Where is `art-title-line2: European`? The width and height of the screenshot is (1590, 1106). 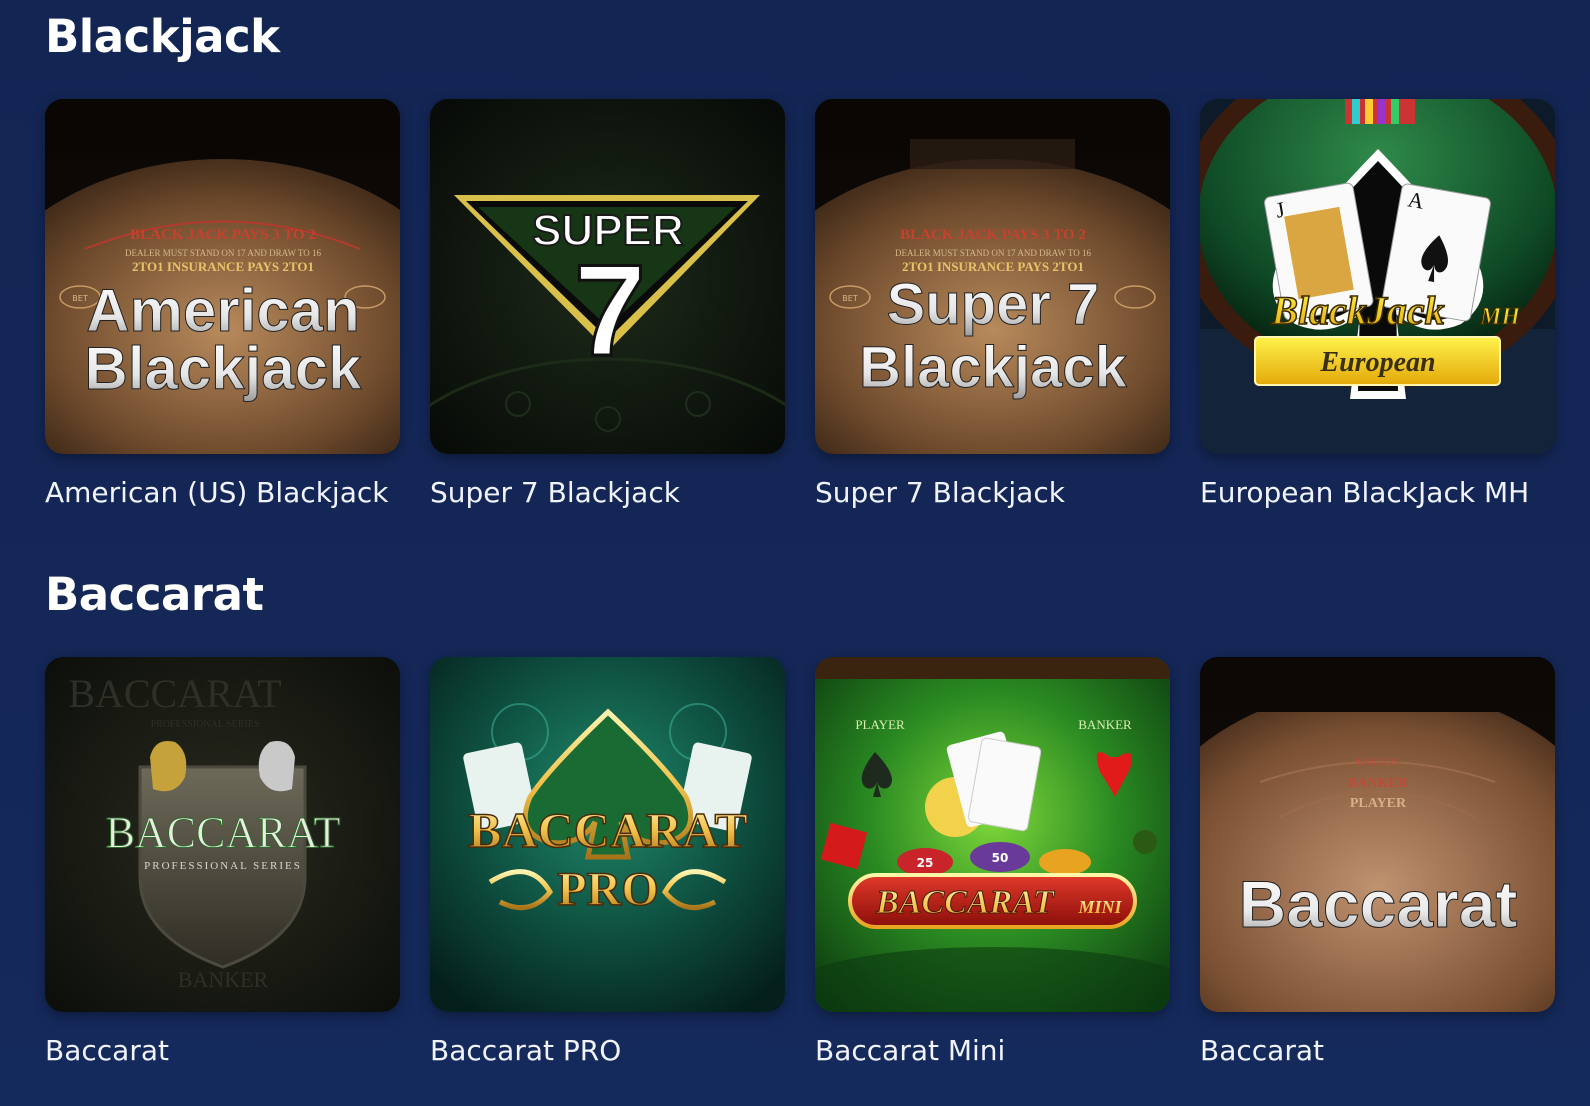
art-title-line2: European is located at coordinates (1377, 362).